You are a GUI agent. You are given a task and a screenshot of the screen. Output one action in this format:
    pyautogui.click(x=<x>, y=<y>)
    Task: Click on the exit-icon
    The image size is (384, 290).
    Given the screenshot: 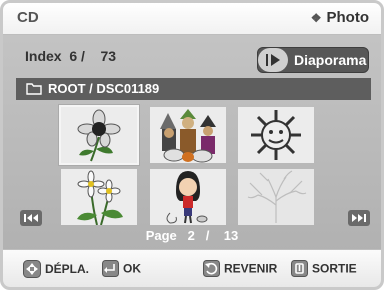 What is the action you would take?
    pyautogui.click(x=299, y=268)
    